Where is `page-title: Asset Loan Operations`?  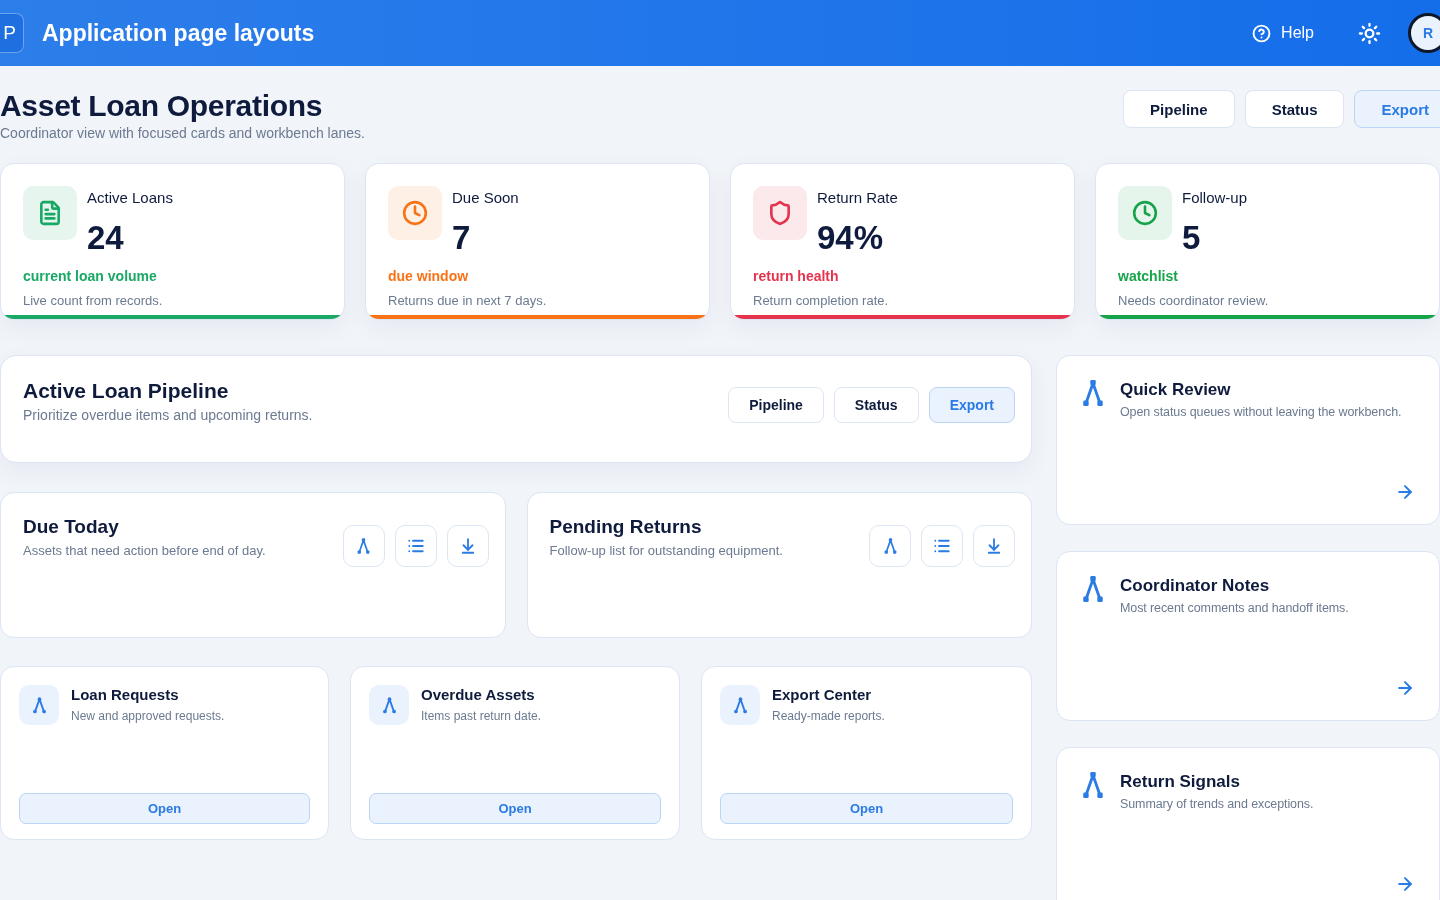 page-title: Asset Loan Operations is located at coordinates (162, 106).